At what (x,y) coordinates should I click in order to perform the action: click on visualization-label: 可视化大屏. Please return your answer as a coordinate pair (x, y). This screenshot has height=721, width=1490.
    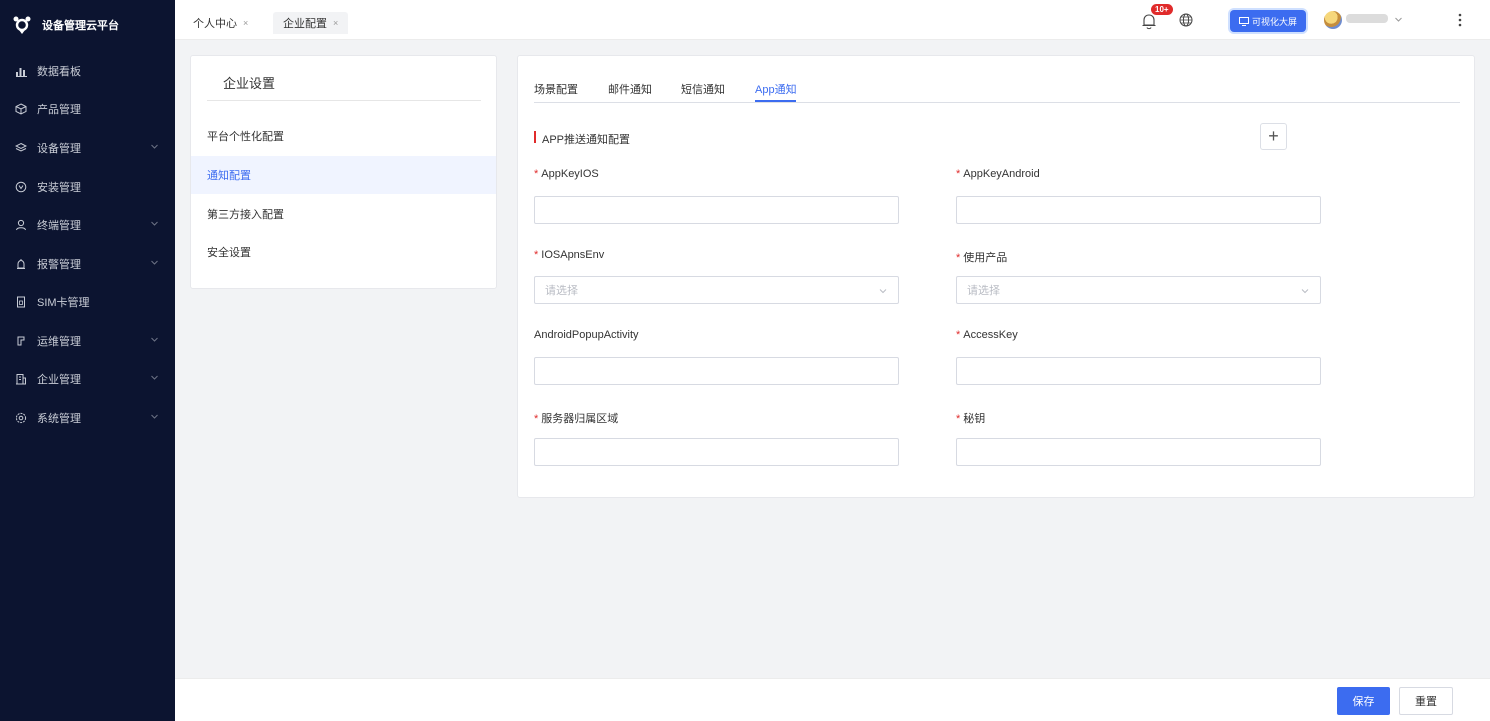
    Looking at the image, I should click on (1274, 21).